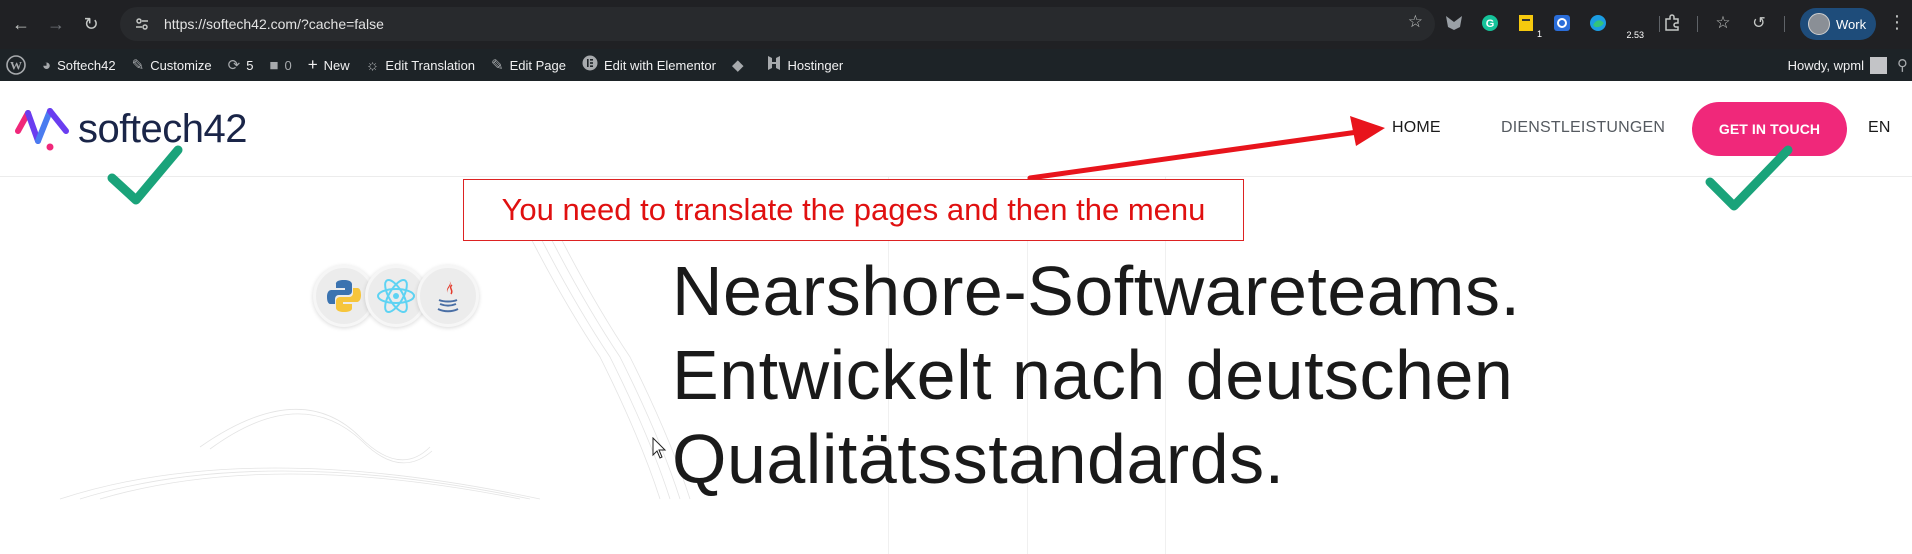 The height and width of the screenshot is (554, 1912). I want to click on site-info-icon, so click(142, 24).